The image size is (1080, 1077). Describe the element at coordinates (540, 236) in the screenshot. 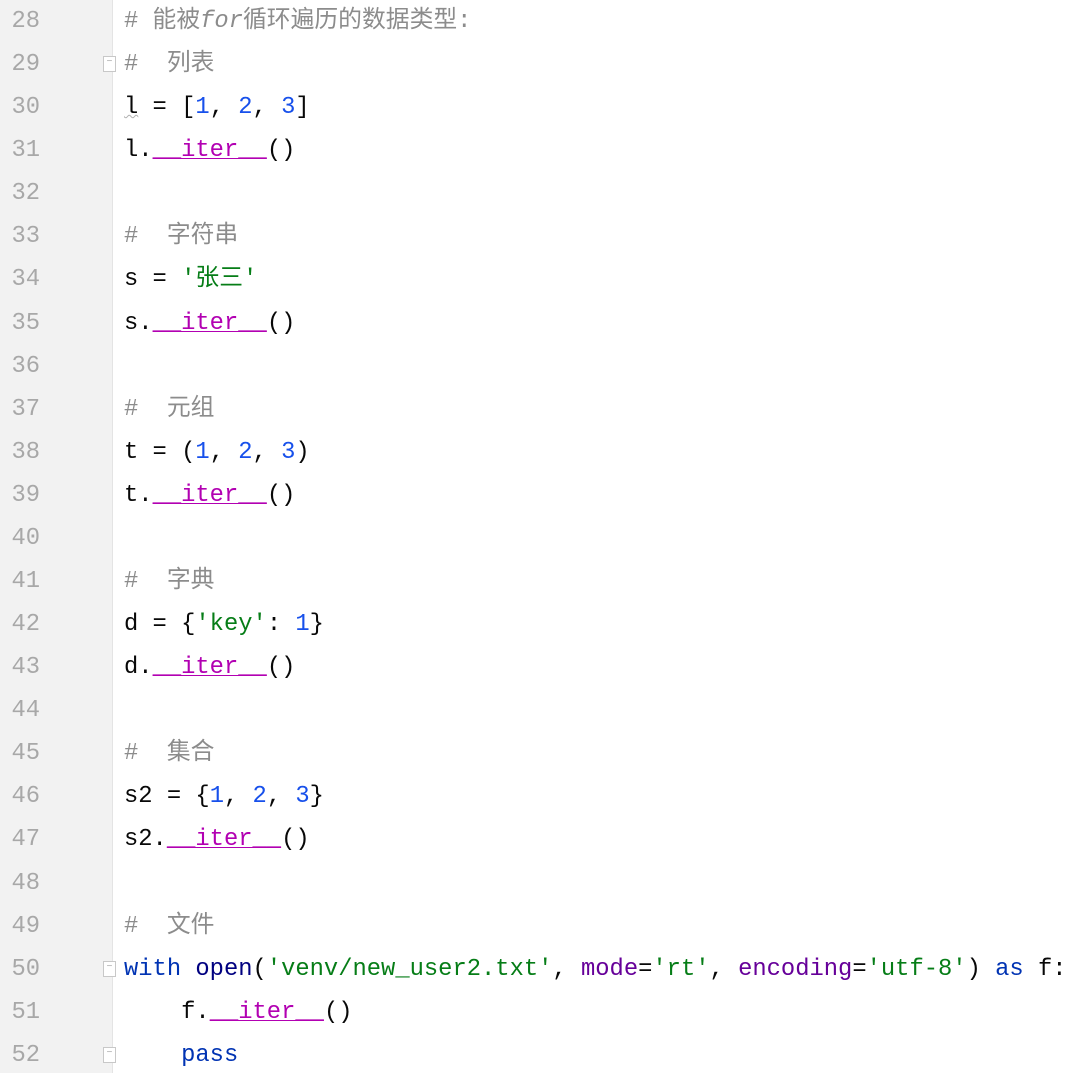

I see `code-line: 33 # 字符串` at that location.